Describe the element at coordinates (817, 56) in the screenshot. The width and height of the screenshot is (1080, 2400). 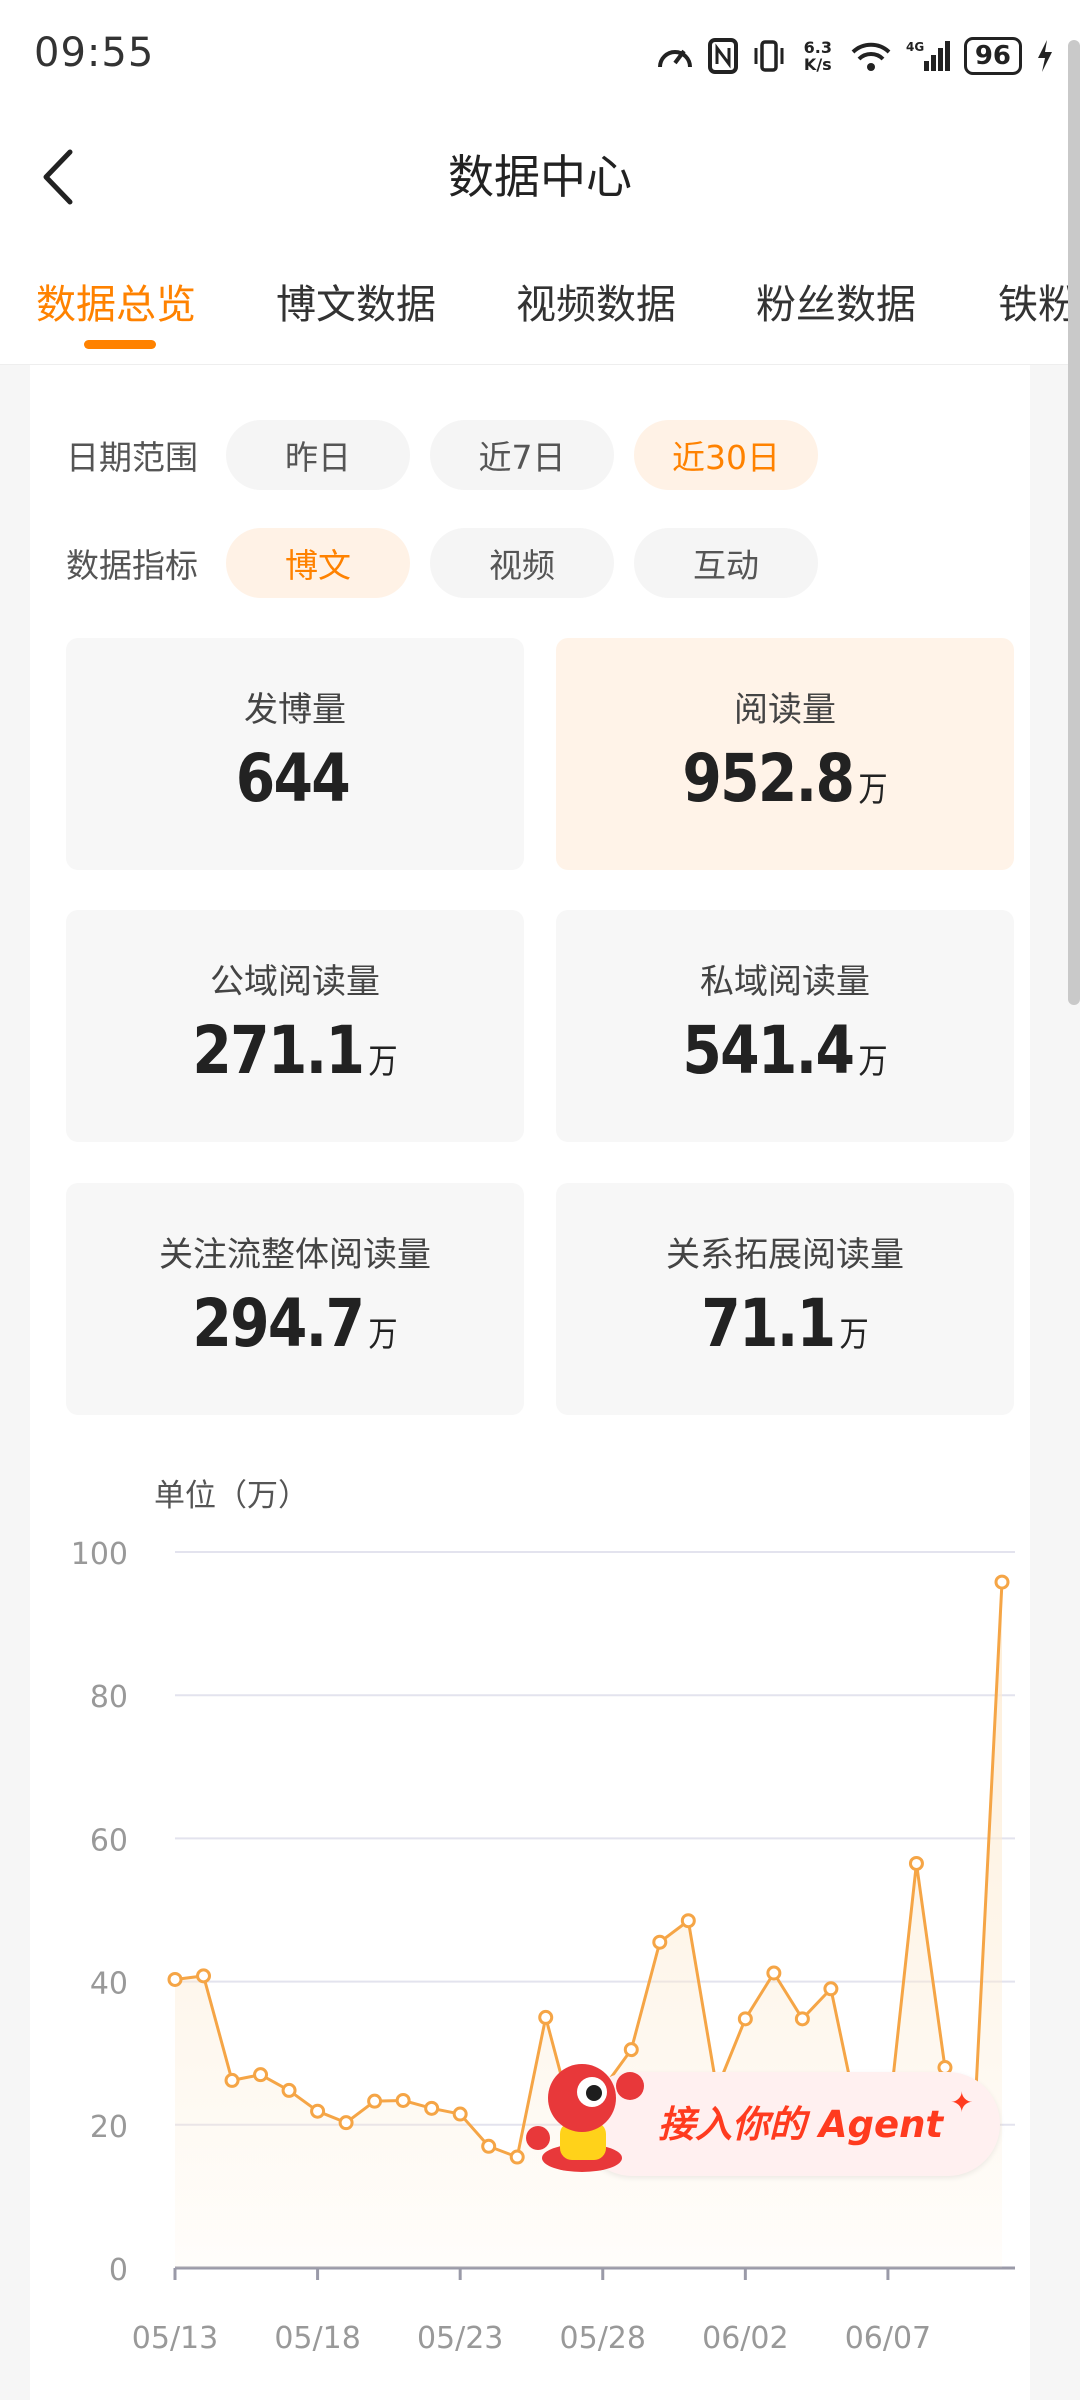
I see `network-speed: 6.3 K/s` at that location.